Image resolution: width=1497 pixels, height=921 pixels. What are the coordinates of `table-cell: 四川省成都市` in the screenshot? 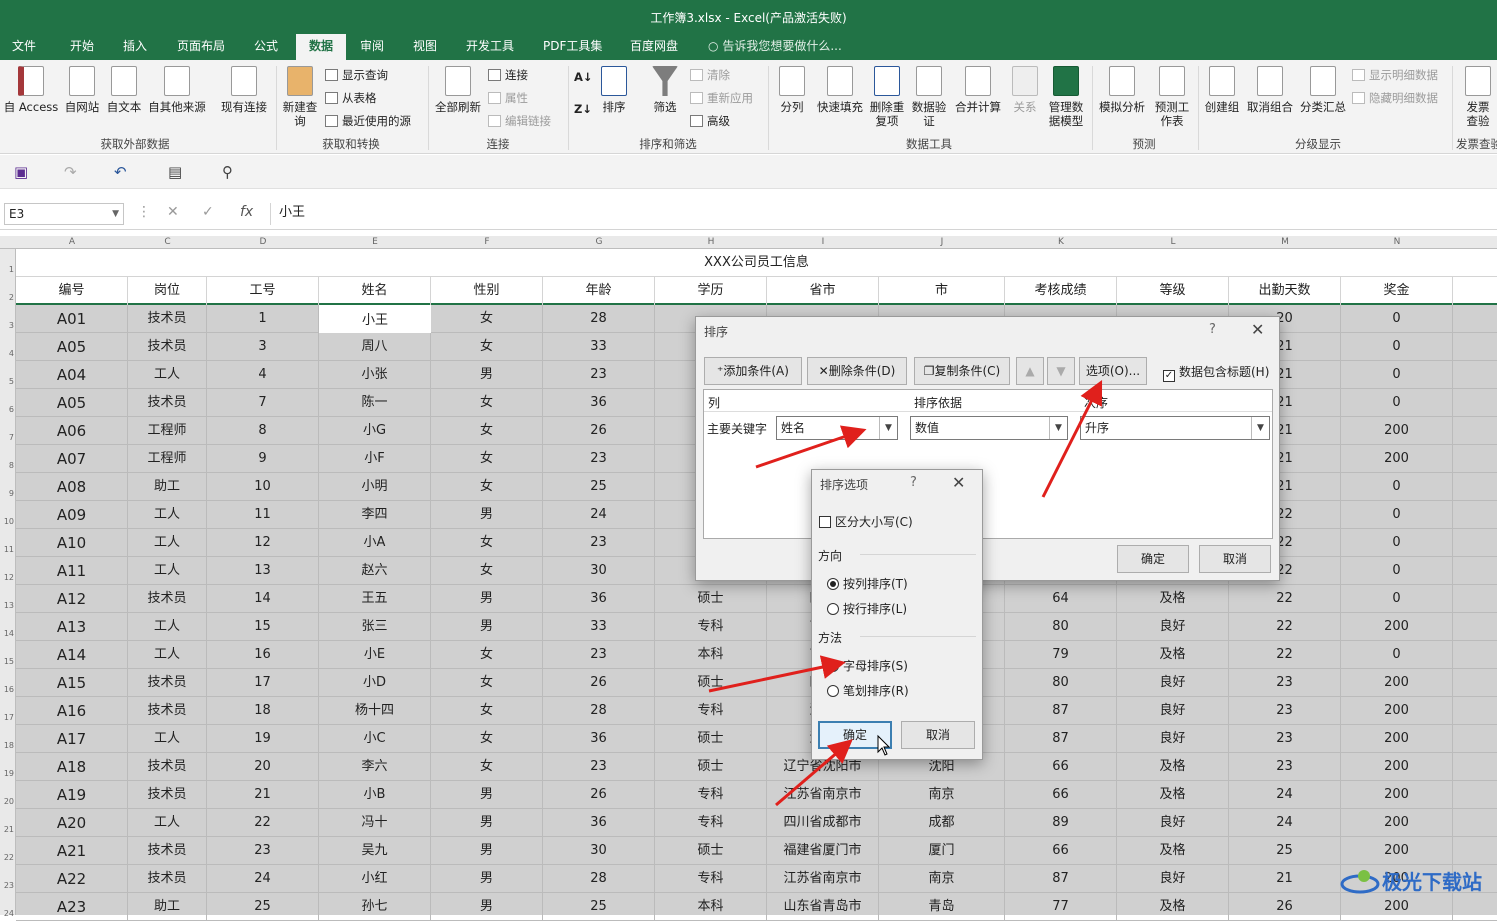 It's located at (823, 823).